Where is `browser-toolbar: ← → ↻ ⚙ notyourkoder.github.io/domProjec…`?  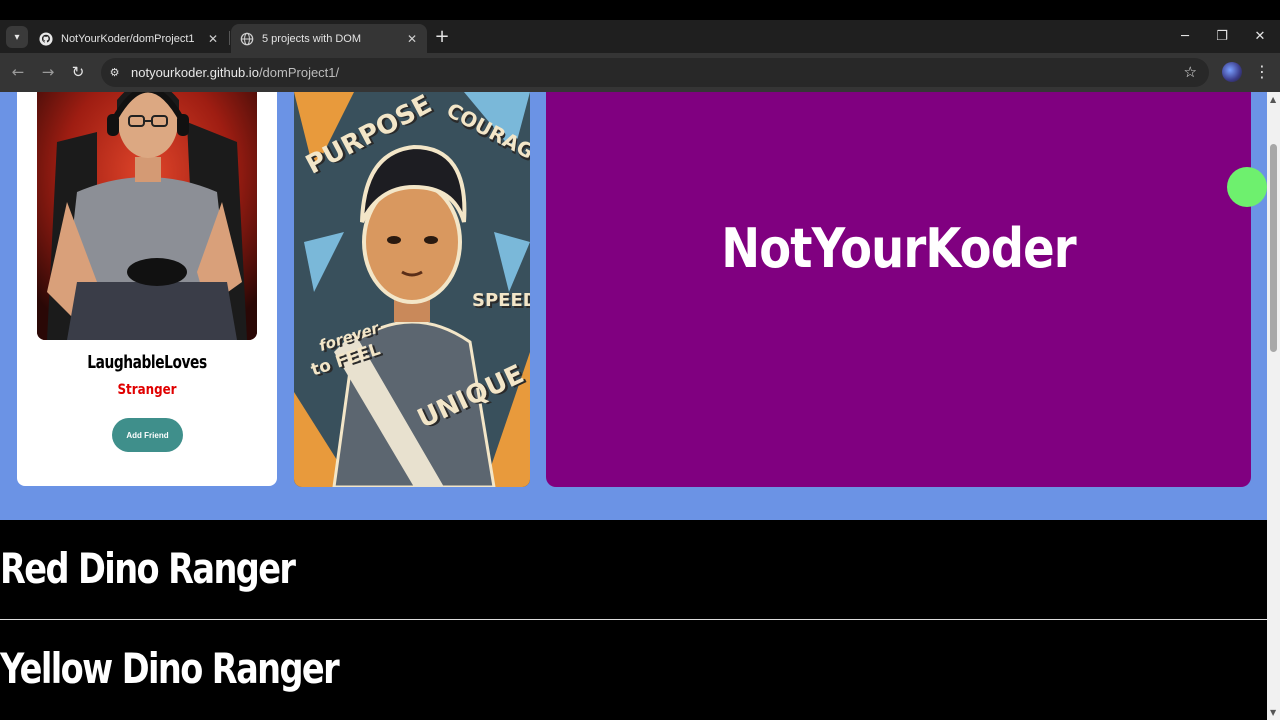
browser-toolbar: ← → ↻ ⚙ notyourkoder.github.io/domProjec… is located at coordinates (640, 72).